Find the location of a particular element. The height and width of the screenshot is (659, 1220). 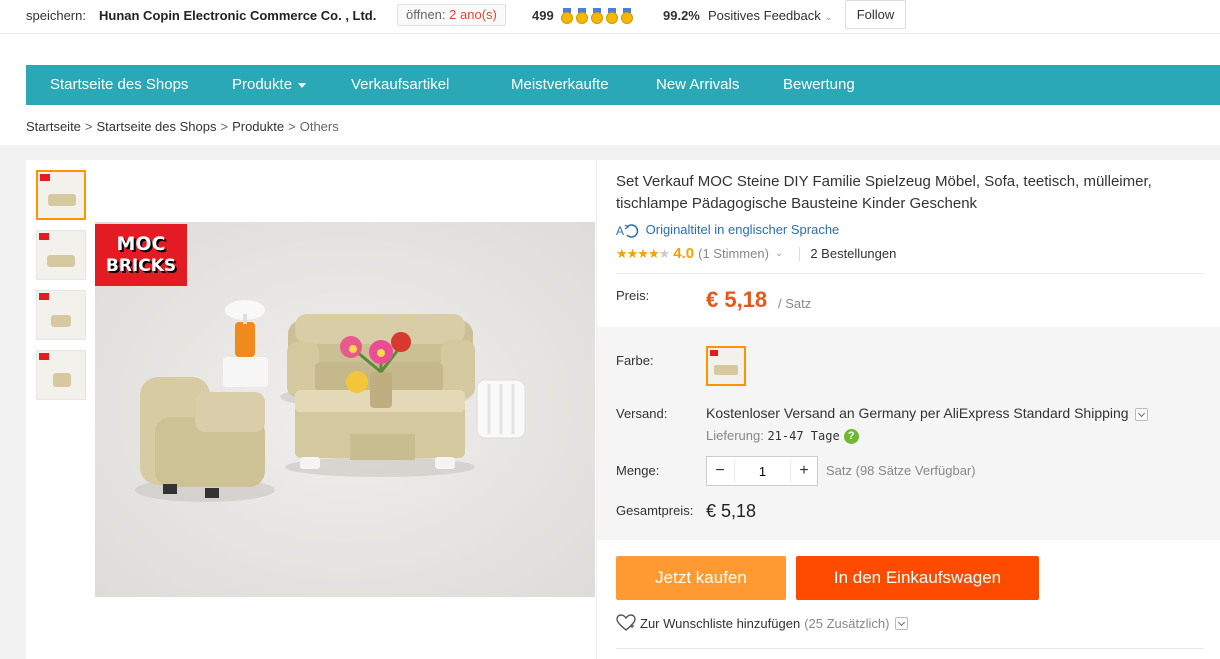

logo-line-moc: MOC is located at coordinates (141, 244).